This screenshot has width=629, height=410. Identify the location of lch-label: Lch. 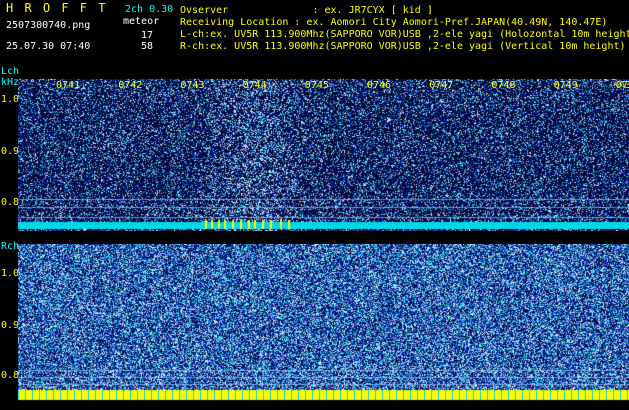
(10, 71).